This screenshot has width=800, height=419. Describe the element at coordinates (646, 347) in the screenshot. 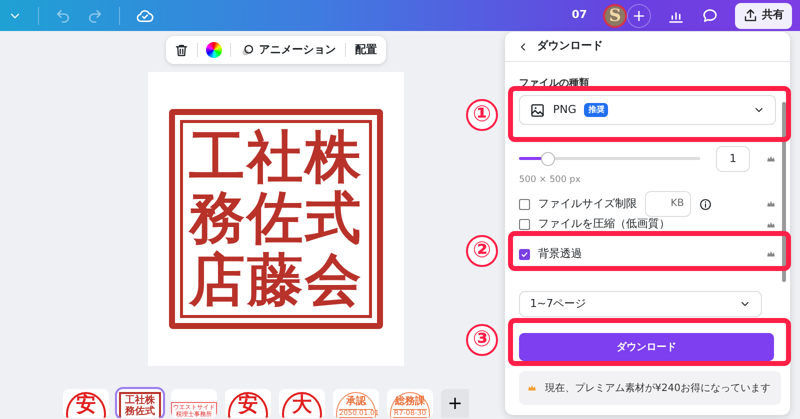

I see `download-button: ダウンロード` at that location.